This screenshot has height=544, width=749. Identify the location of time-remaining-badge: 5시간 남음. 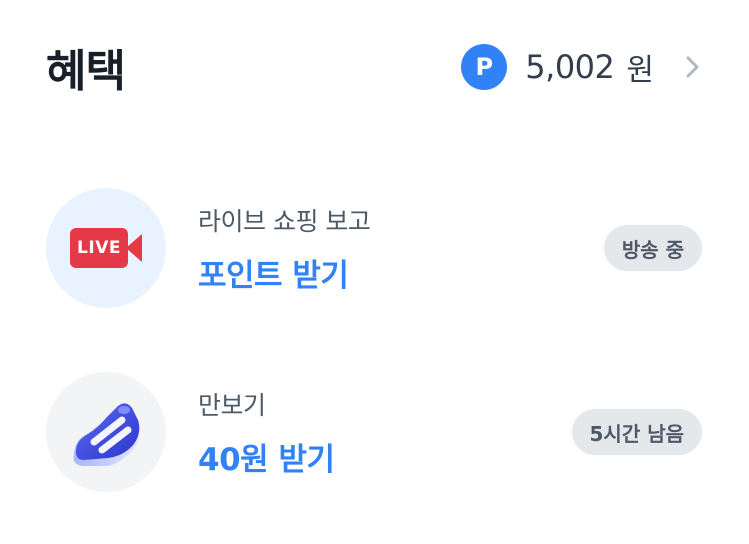
(636, 432).